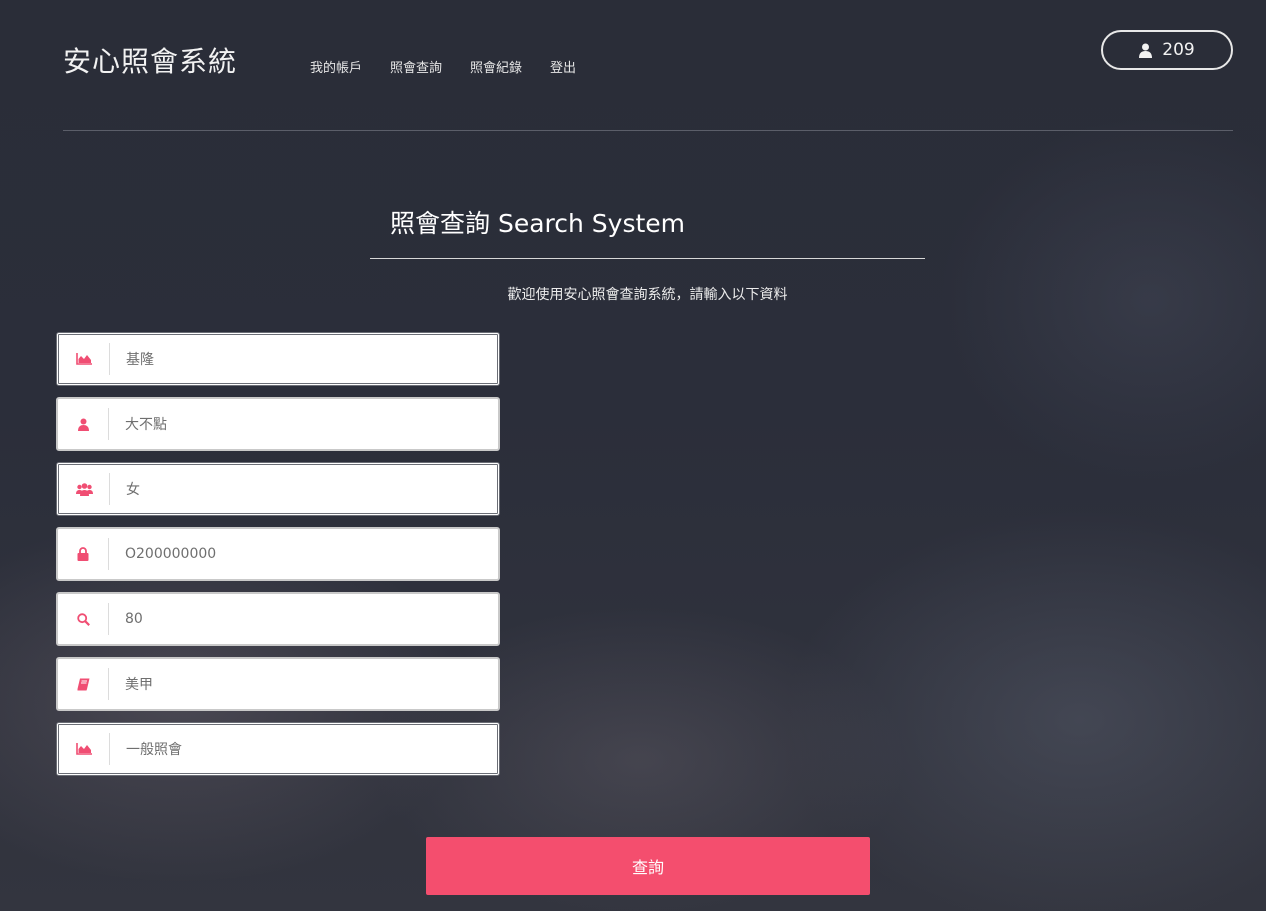 This screenshot has height=911, width=1266. What do you see at coordinates (416, 66) in the screenshot?
I see `nav-search: 照會查詢` at bounding box center [416, 66].